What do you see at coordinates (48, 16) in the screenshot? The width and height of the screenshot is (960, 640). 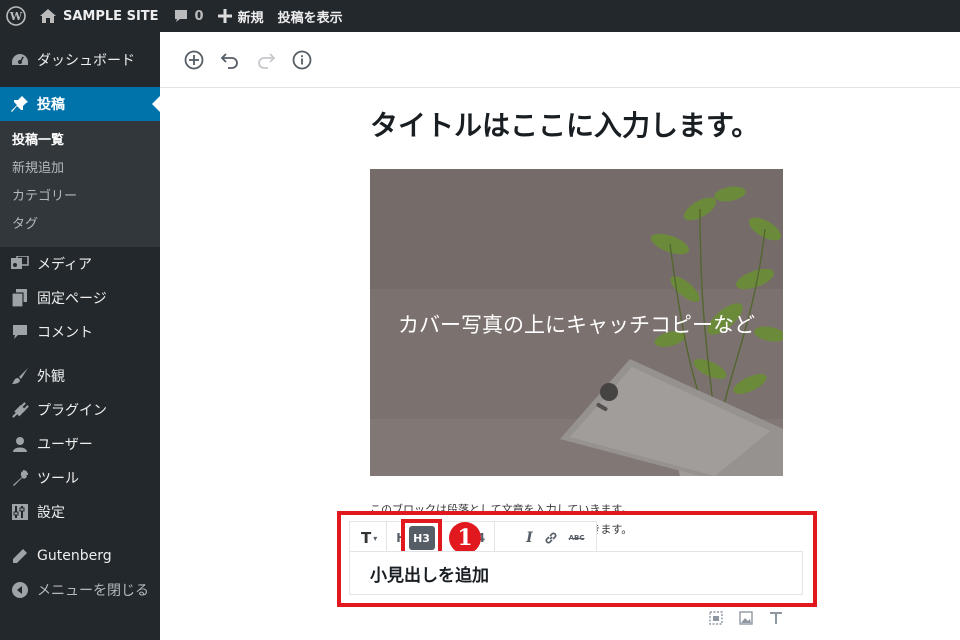 I see `home-icon` at bounding box center [48, 16].